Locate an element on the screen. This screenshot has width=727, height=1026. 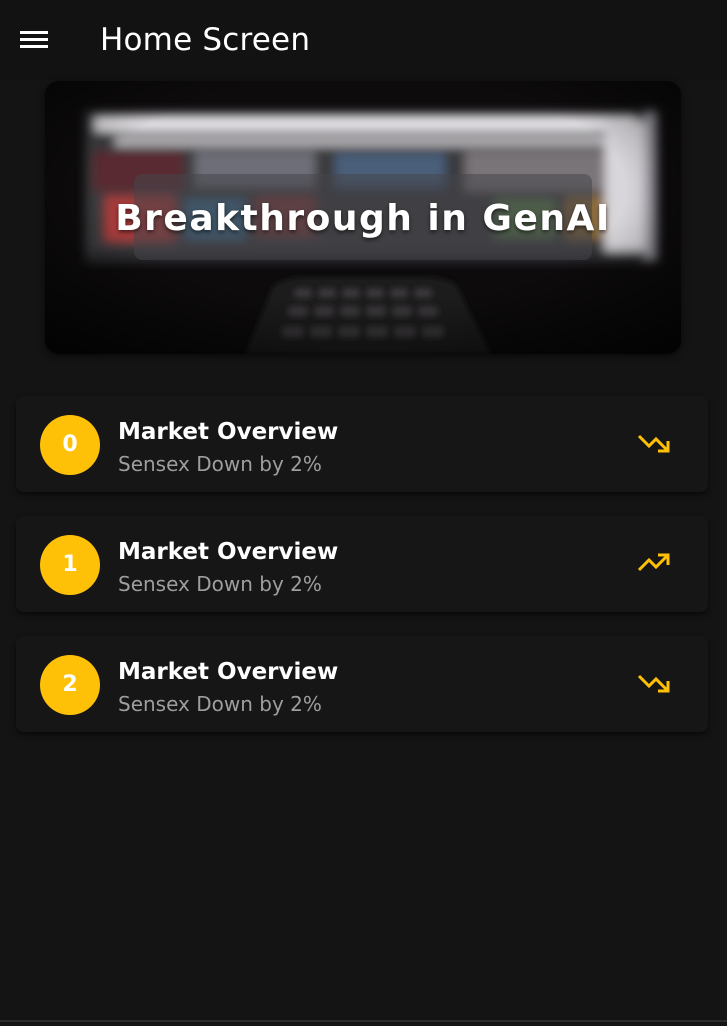
banner-caption: Breakthrough in GenAI is located at coordinates (363, 218).